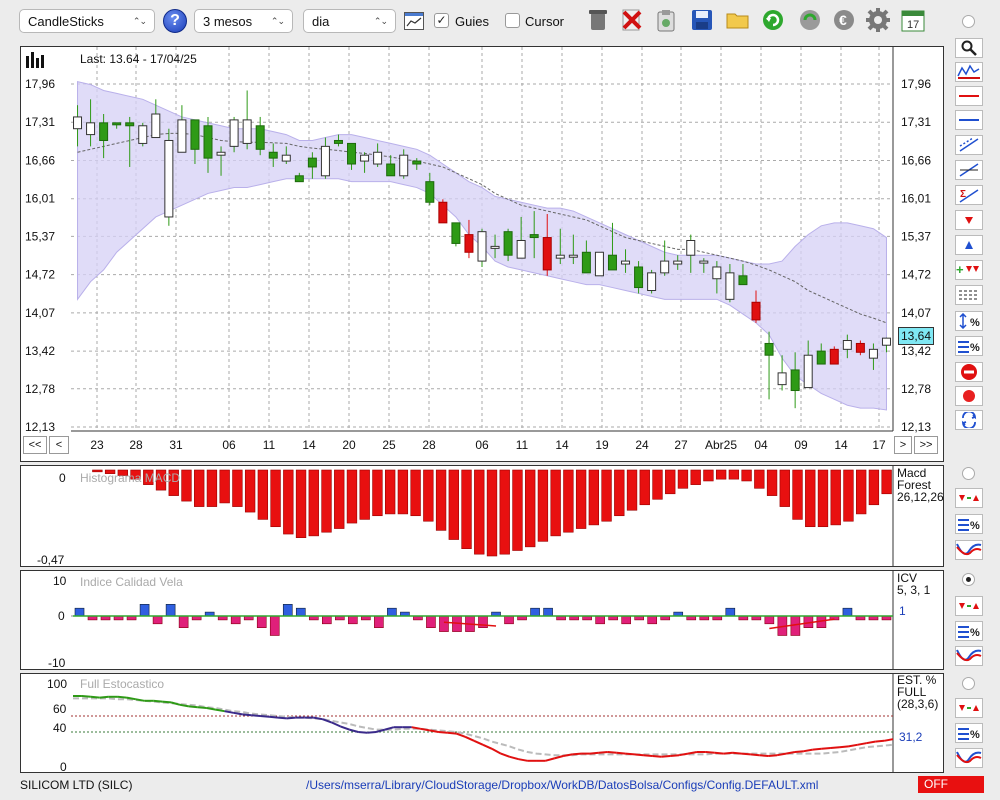  What do you see at coordinates (969, 346) in the screenshot?
I see `lines-percent-icon: %` at bounding box center [969, 346].